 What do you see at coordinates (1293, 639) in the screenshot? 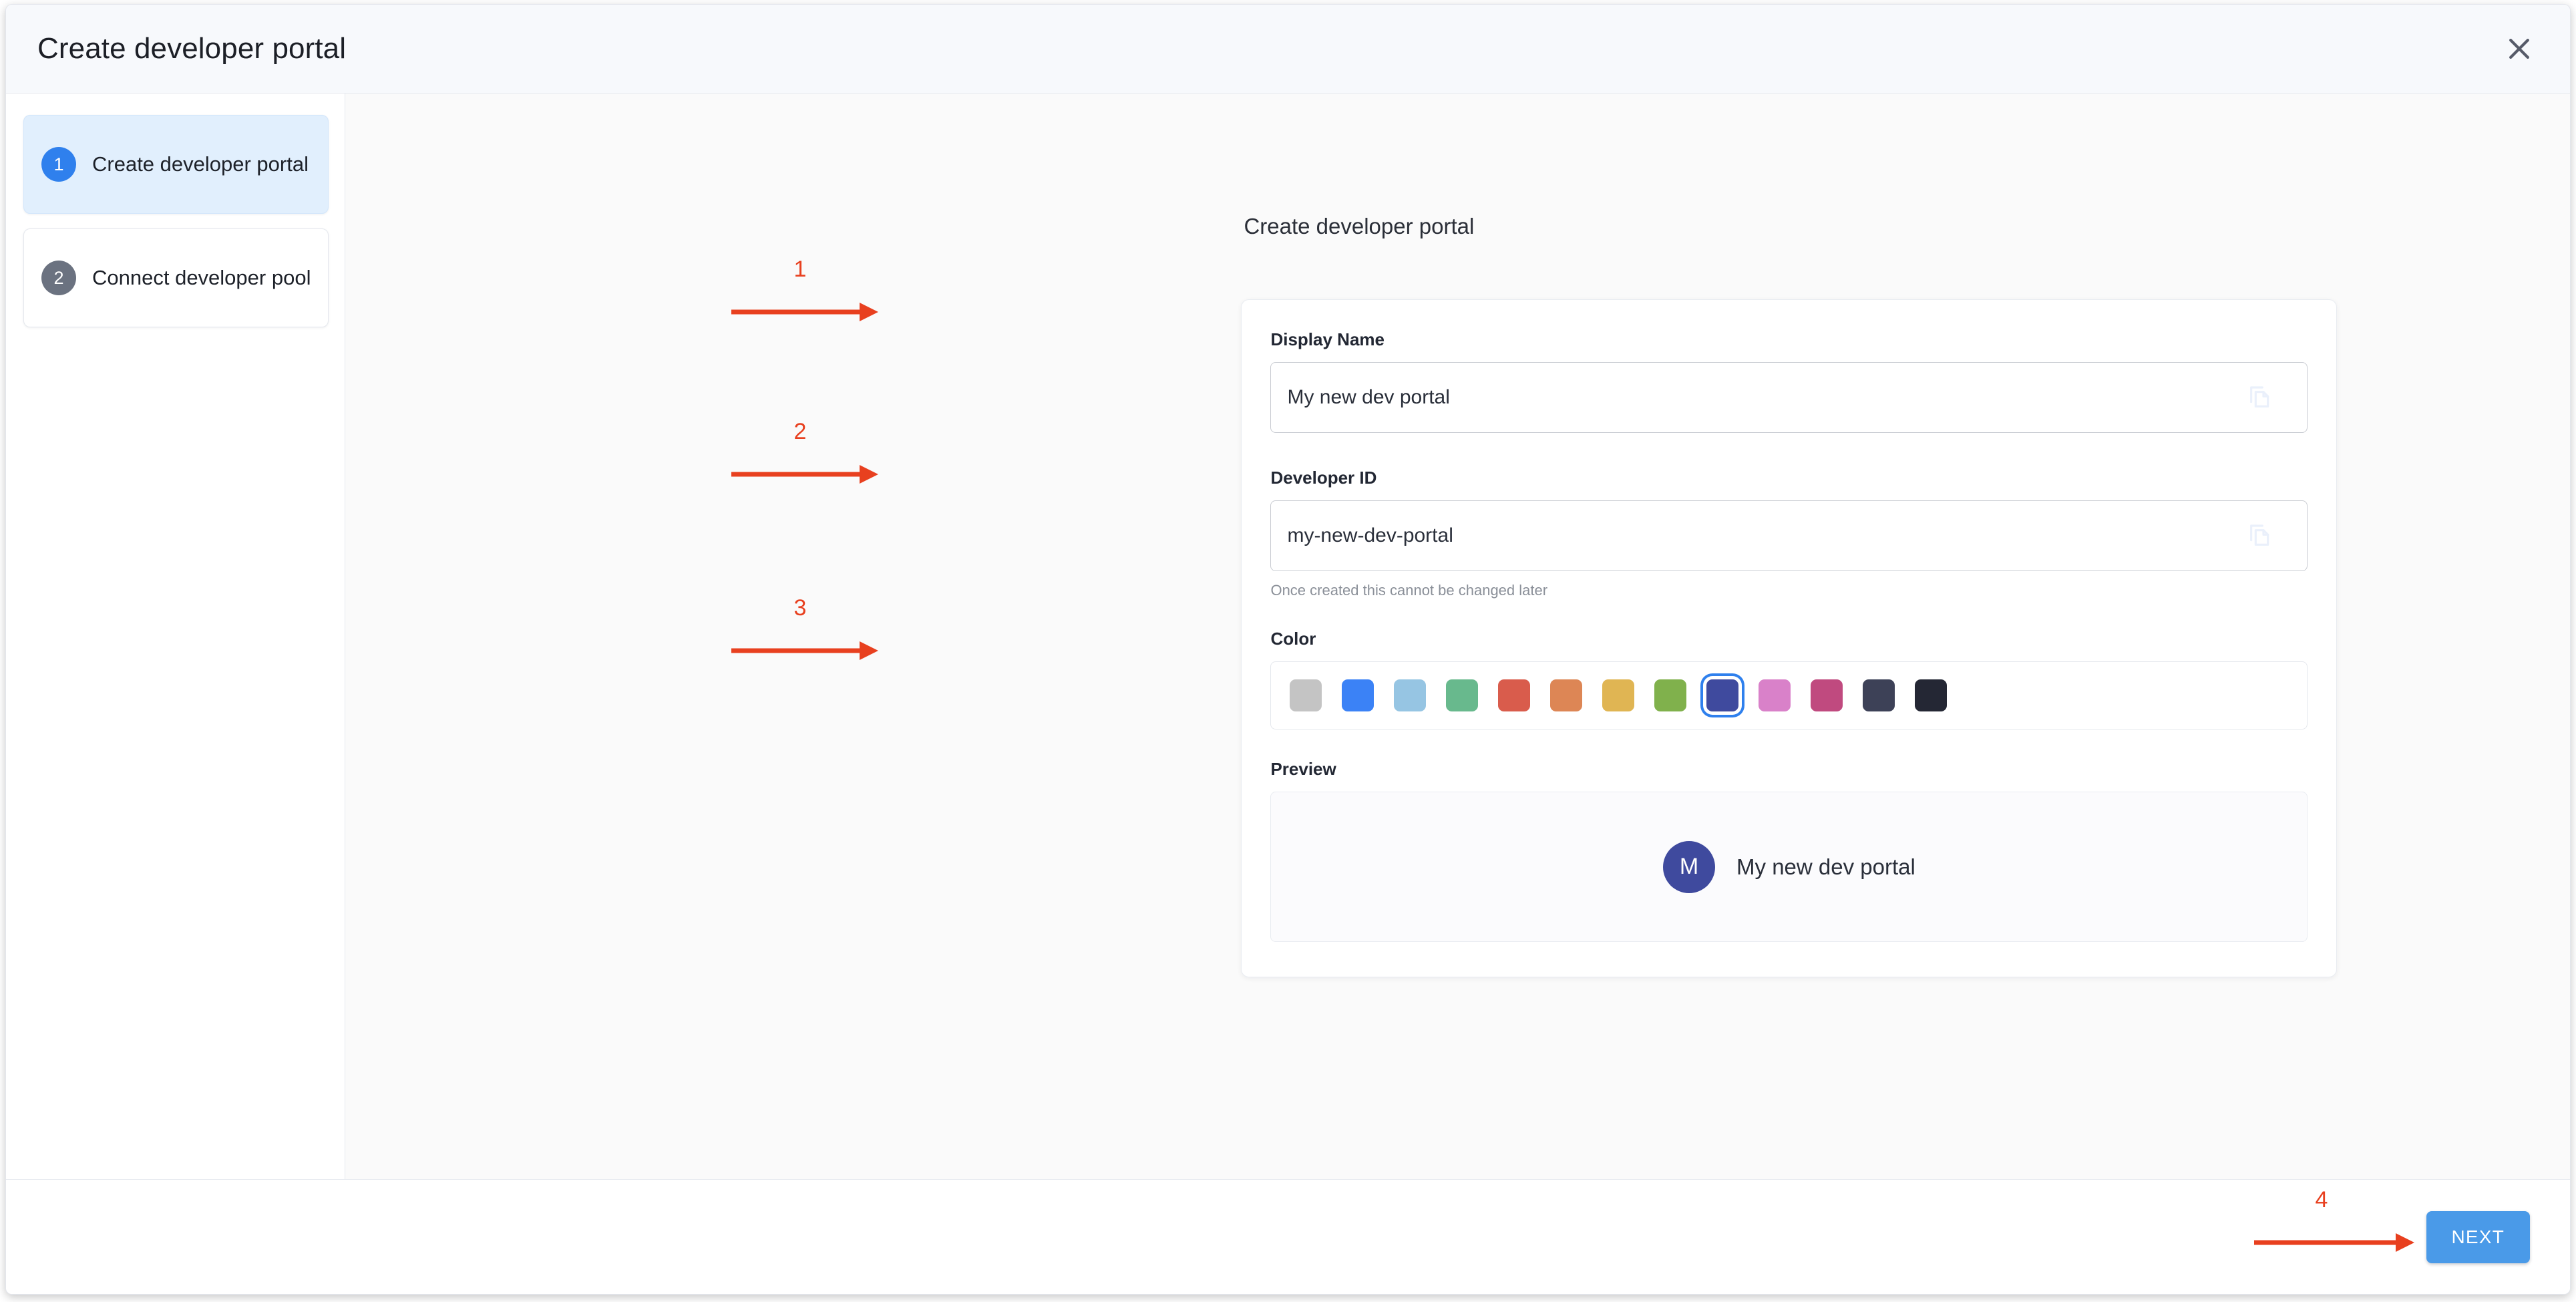
I see `color-label: Color` at bounding box center [1293, 639].